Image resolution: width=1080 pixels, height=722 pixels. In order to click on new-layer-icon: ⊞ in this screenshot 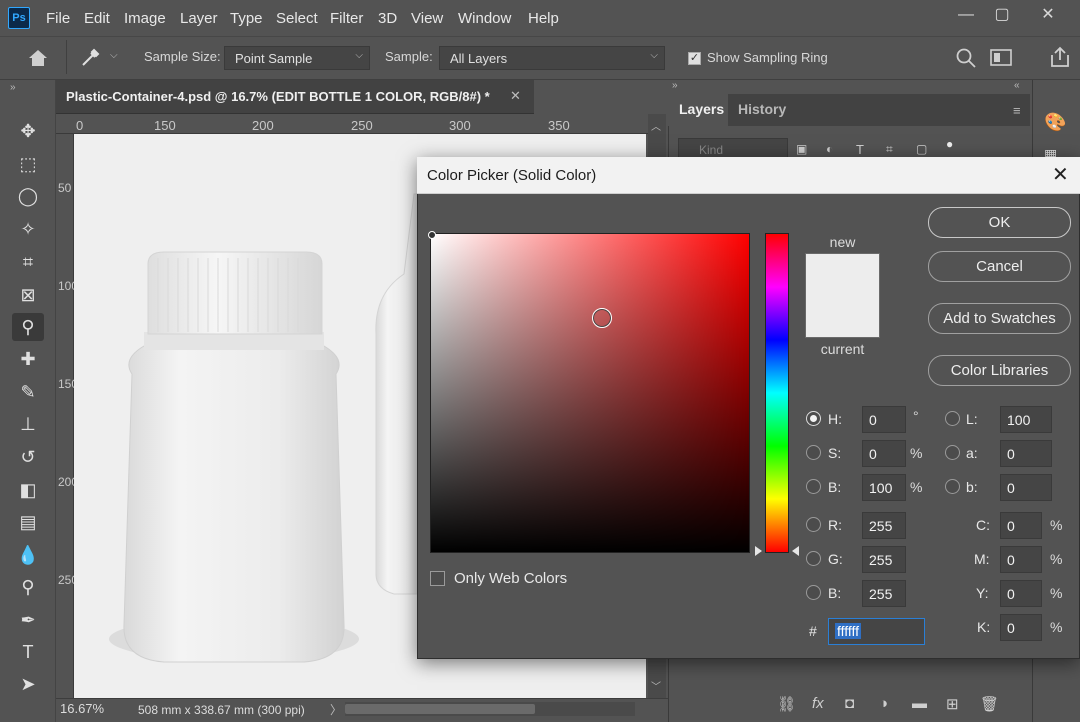, I will do `click(952, 704)`.